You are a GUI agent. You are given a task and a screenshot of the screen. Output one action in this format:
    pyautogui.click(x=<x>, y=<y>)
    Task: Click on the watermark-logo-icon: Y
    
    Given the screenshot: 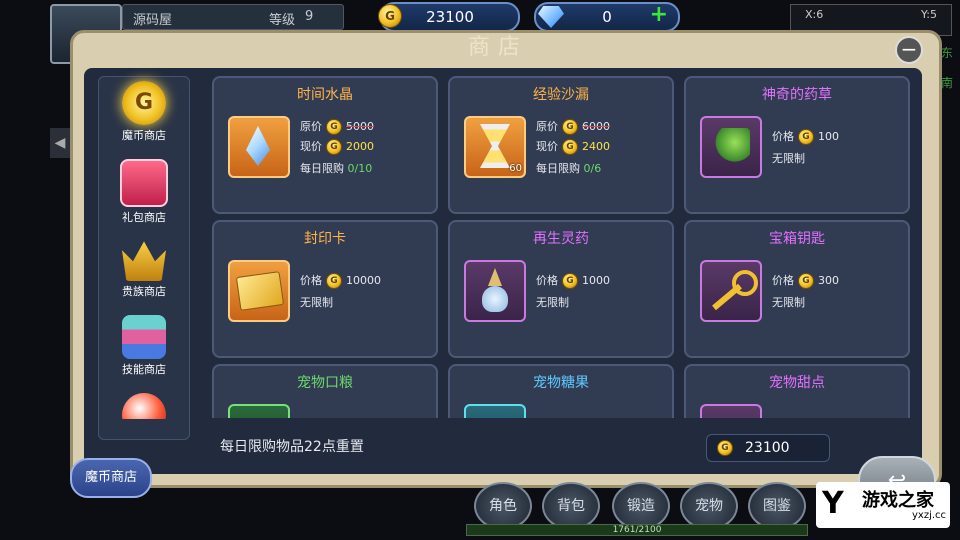 What is the action you would take?
    pyautogui.click(x=833, y=503)
    